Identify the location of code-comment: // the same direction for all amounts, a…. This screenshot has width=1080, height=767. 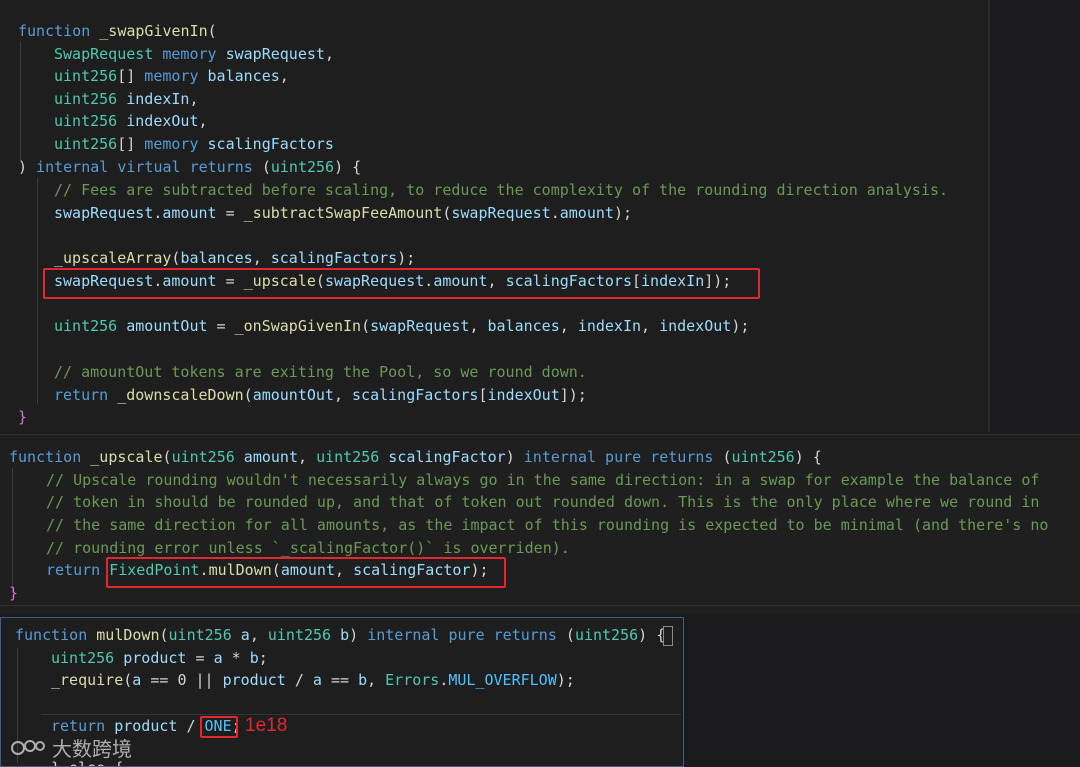
(547, 525).